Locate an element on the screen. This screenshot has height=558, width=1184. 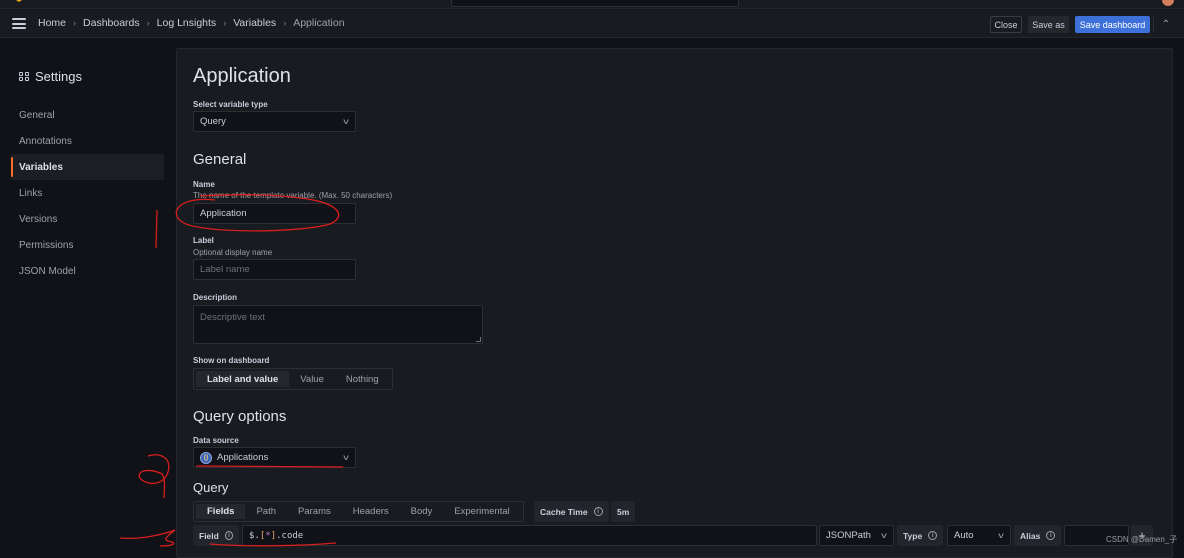
alias-label-text: Alias is located at coordinates (1030, 535).